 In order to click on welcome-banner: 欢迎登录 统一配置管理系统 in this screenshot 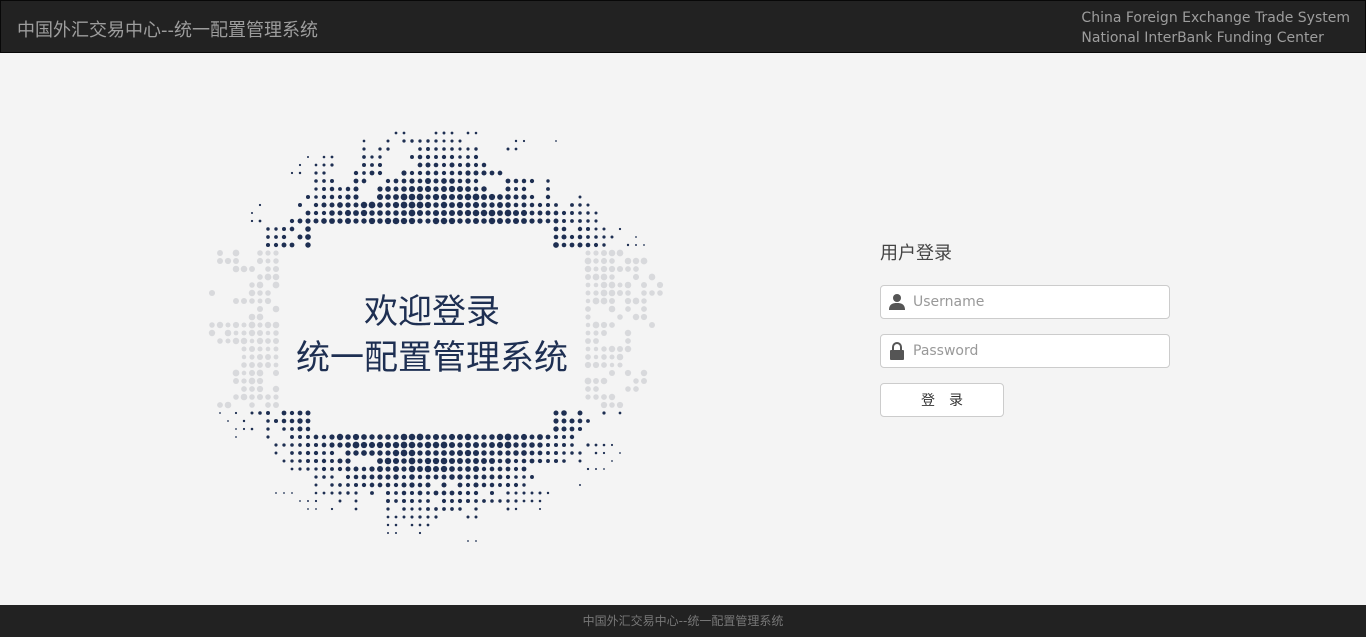, I will do `click(432, 336)`.